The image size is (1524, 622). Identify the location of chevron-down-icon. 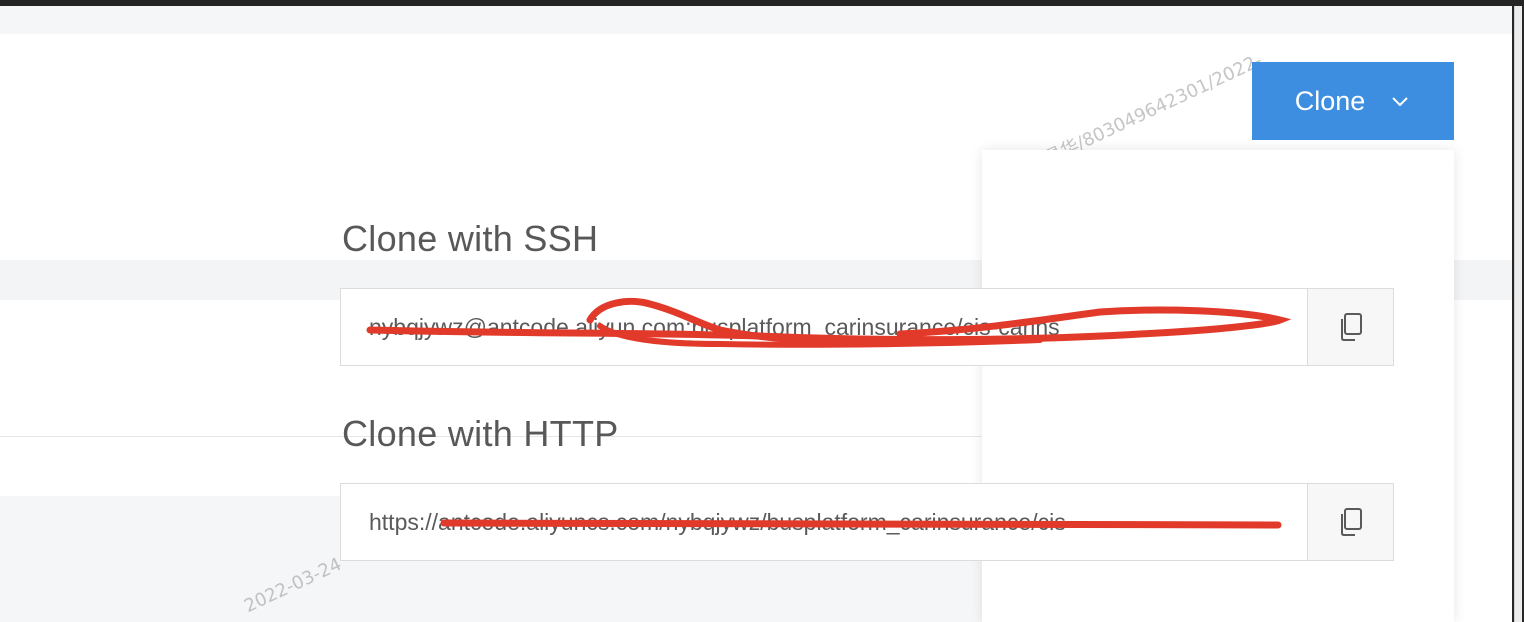
(1400, 102).